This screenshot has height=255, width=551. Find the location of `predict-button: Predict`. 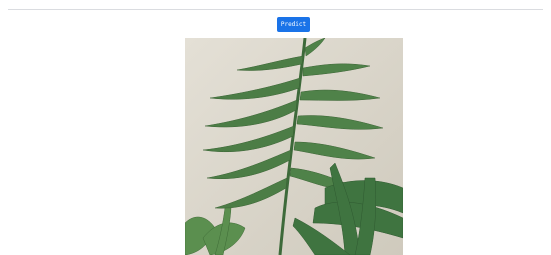

predict-button: Predict is located at coordinates (293, 24).